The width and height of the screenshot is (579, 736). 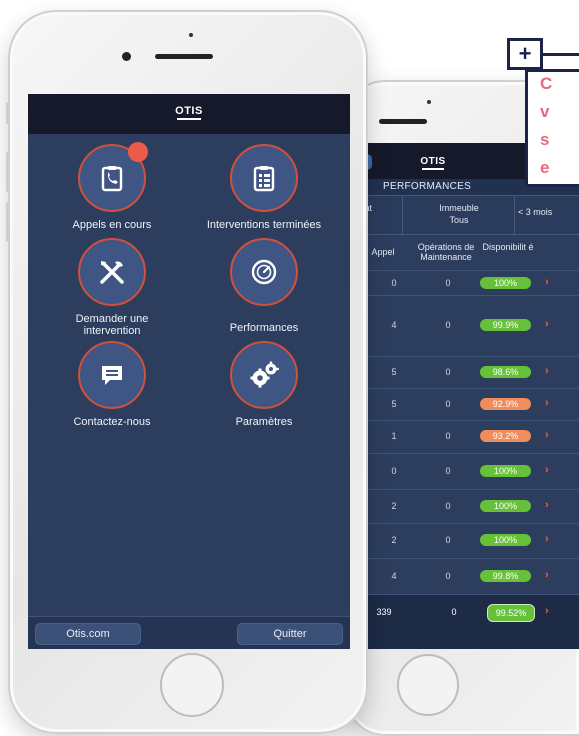 I want to click on phone-clipboard-icon, so click(x=113, y=177).